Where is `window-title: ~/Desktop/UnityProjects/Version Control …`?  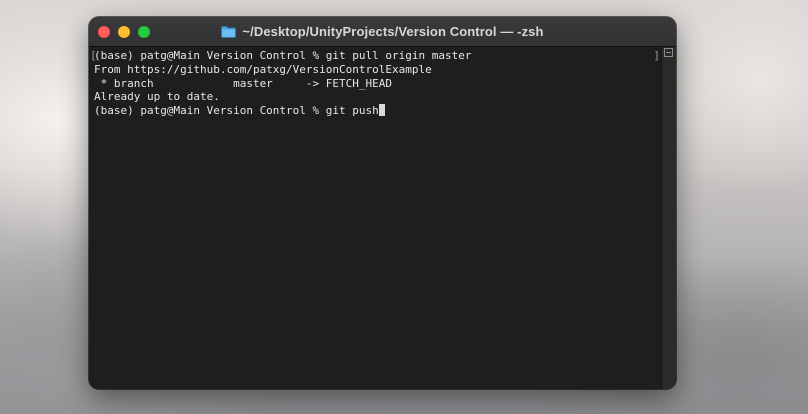
window-title: ~/Desktop/UnityProjects/Version Control … is located at coordinates (393, 31).